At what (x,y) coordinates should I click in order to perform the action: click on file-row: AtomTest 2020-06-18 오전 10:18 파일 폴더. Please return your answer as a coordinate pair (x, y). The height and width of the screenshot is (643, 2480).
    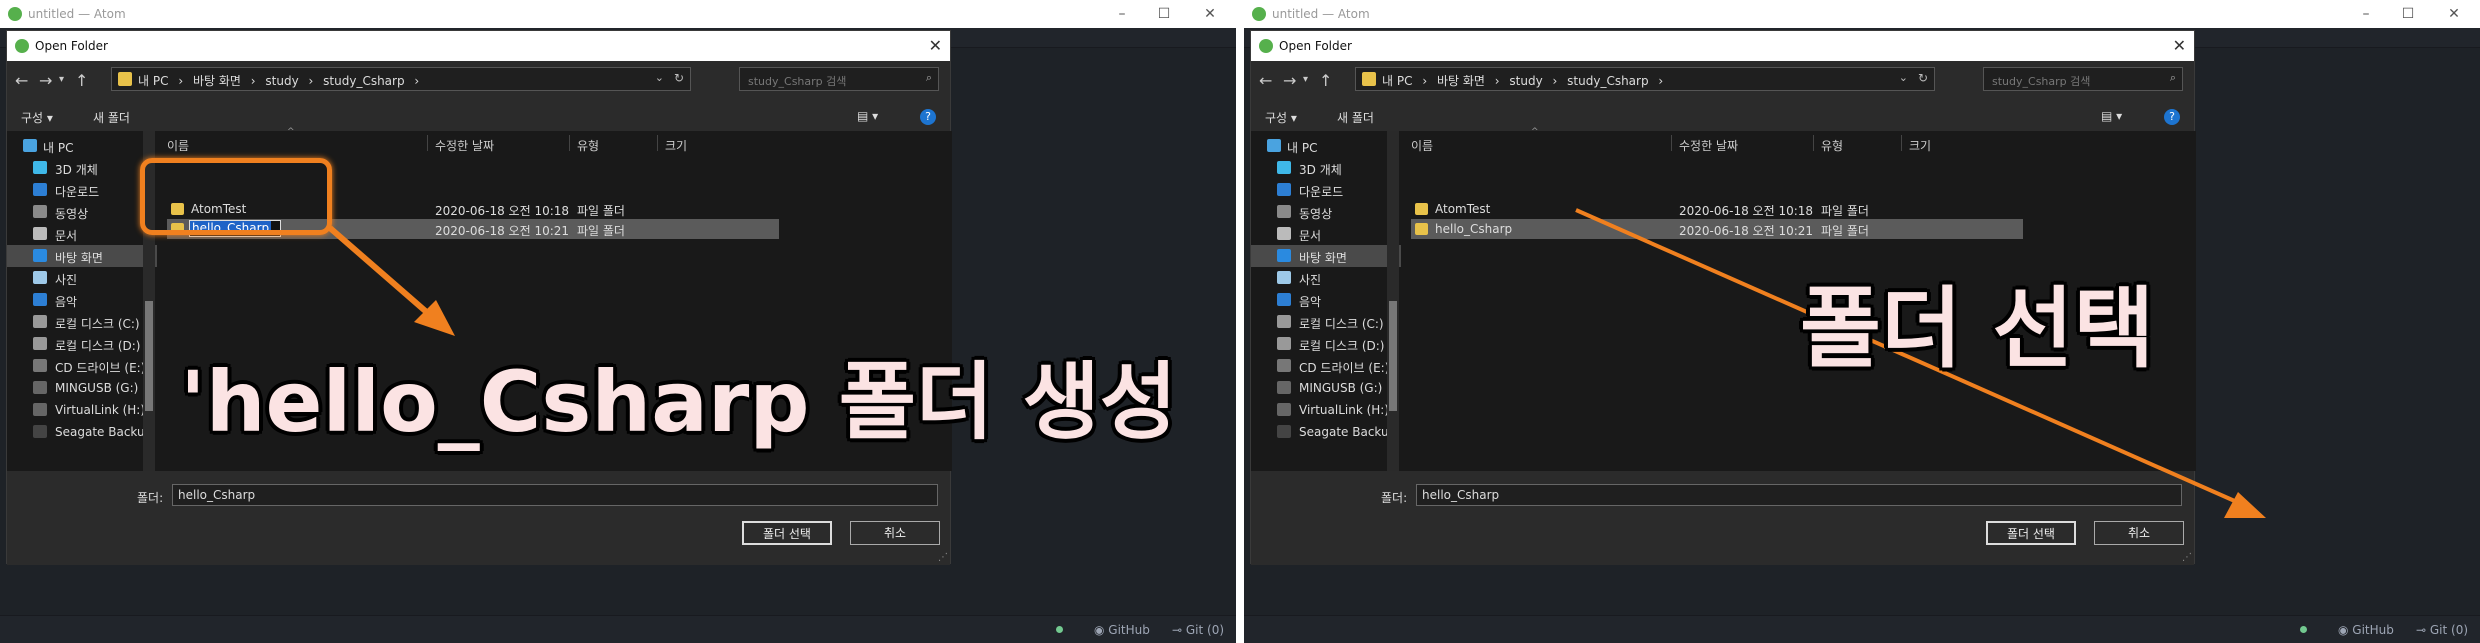
    Looking at the image, I should click on (1717, 209).